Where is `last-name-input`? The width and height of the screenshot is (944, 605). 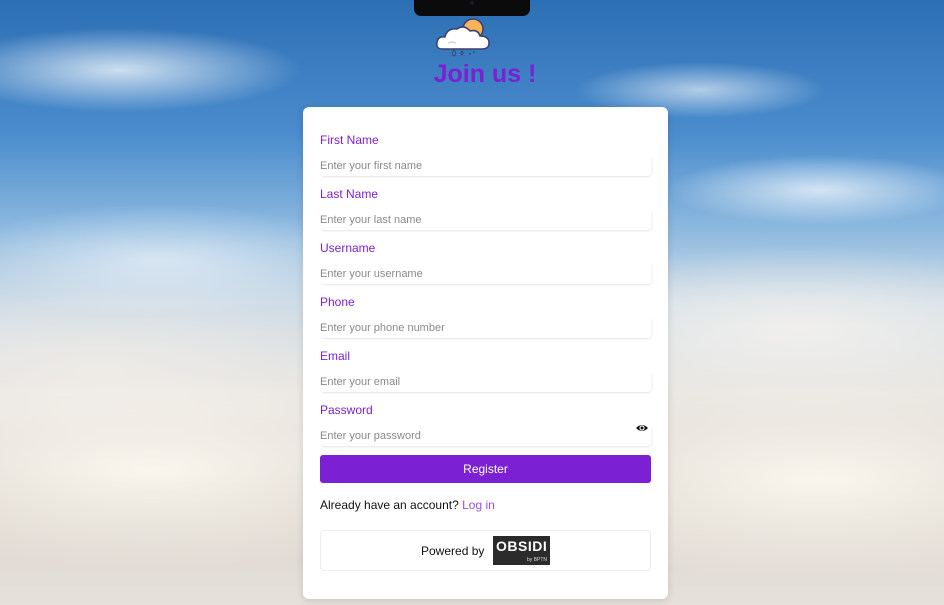
last-name-input is located at coordinates (470, 220).